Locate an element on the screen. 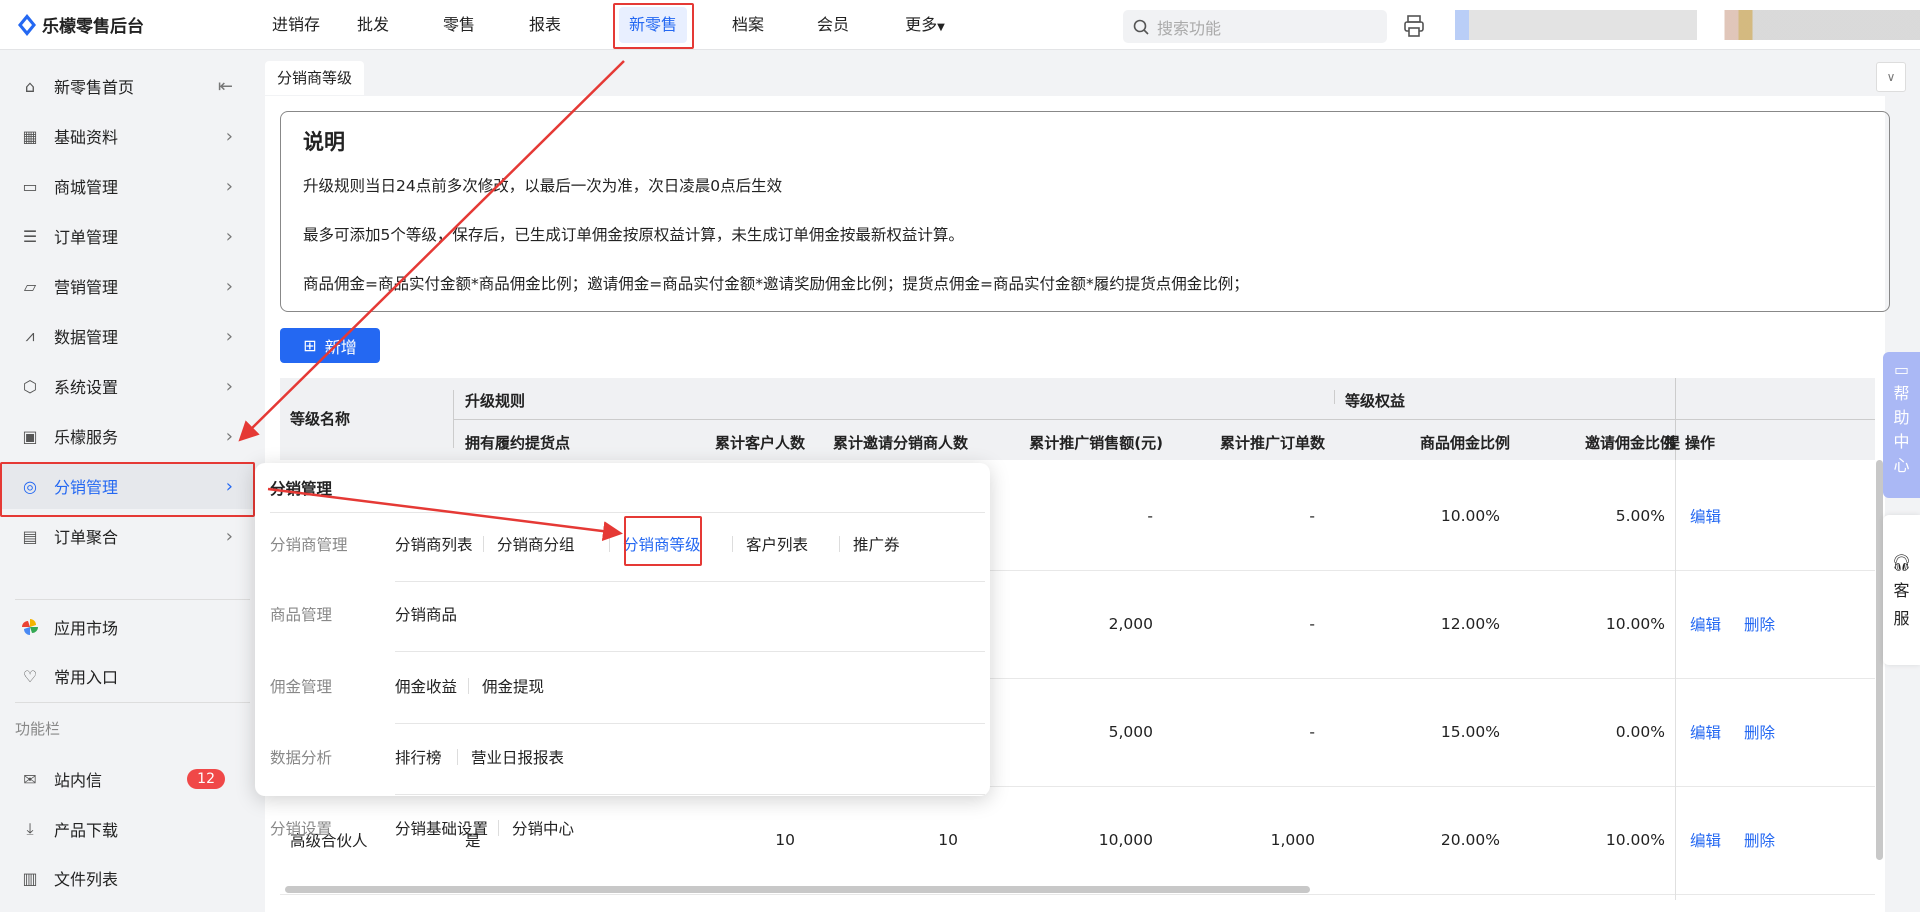  file-list-icon: ▥ is located at coordinates (30, 878).